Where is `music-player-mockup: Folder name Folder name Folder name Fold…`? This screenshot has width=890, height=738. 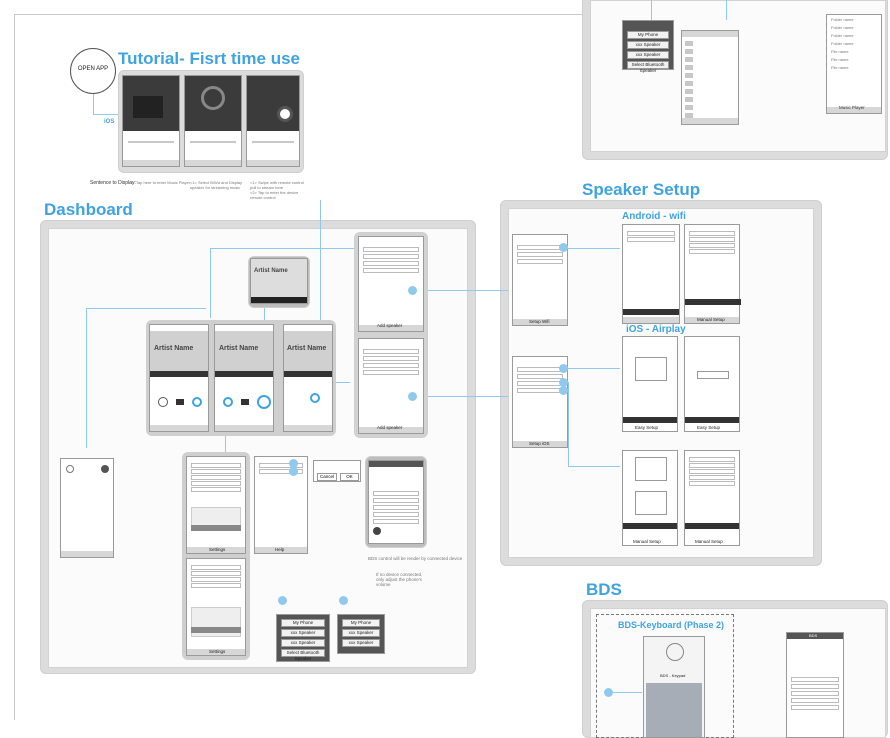
music-player-mockup: Folder name Folder name Folder name Fold… is located at coordinates (854, 64).